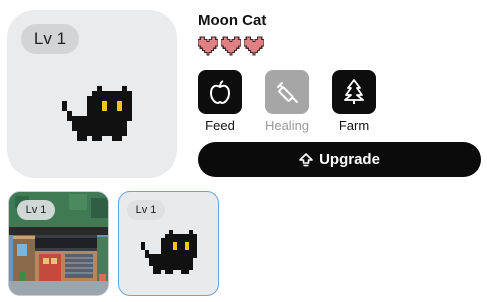  I want to click on tree-icon, so click(354, 91).